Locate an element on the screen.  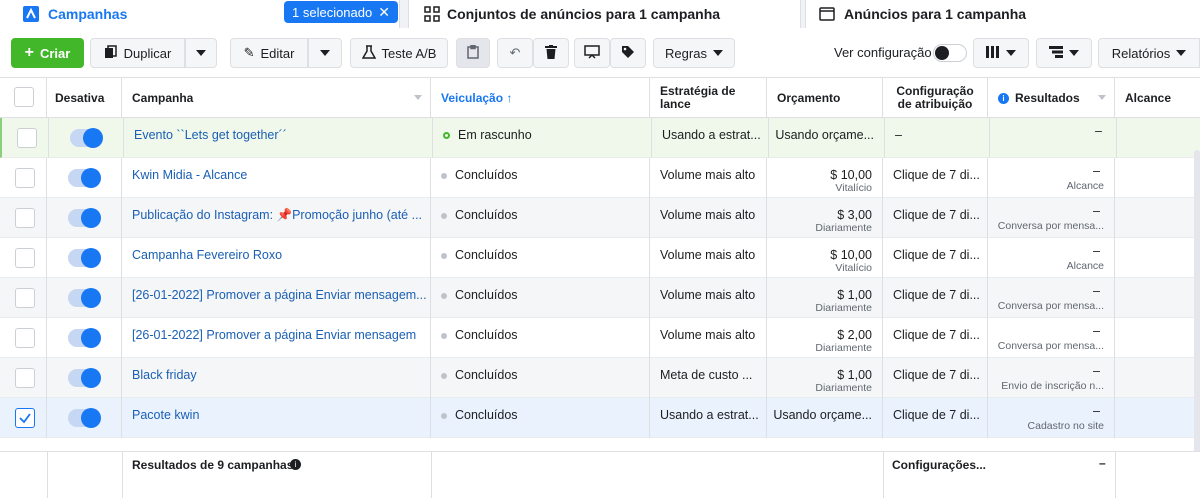
attribution-cell: – is located at coordinates (937, 138).